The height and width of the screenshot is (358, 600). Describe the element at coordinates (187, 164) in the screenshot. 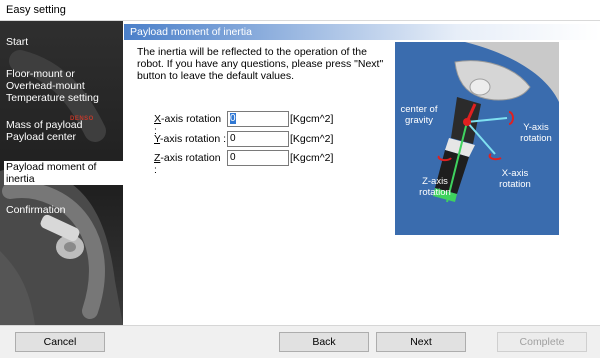

I see `z-axis-label: Z-axis rotation :` at that location.